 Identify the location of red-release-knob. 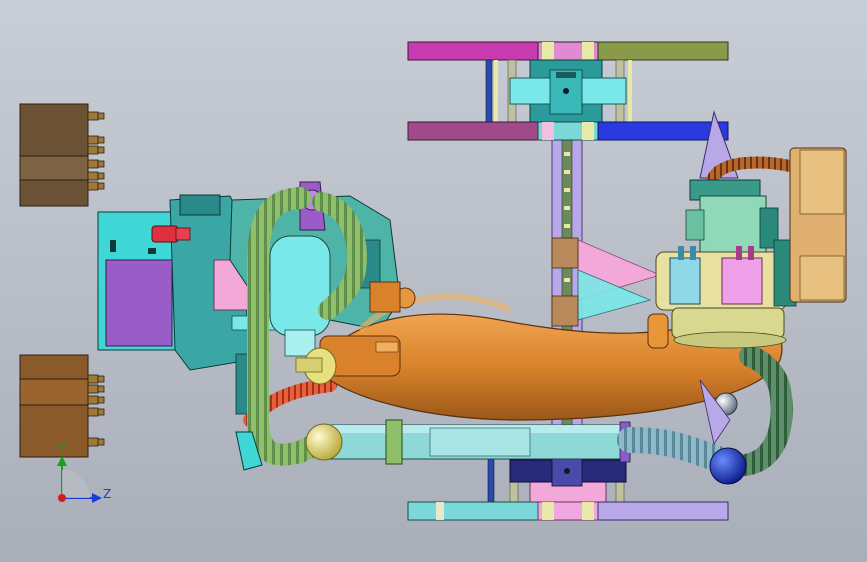
(165, 234).